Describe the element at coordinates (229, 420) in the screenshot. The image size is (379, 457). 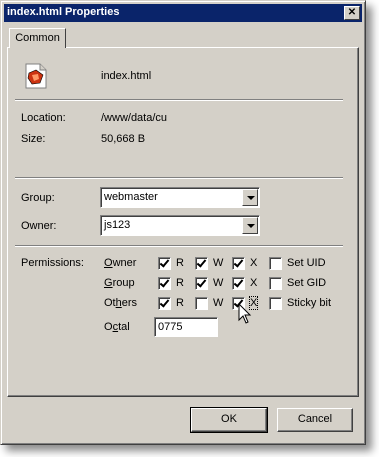
I see `ok-button: OK` at that location.